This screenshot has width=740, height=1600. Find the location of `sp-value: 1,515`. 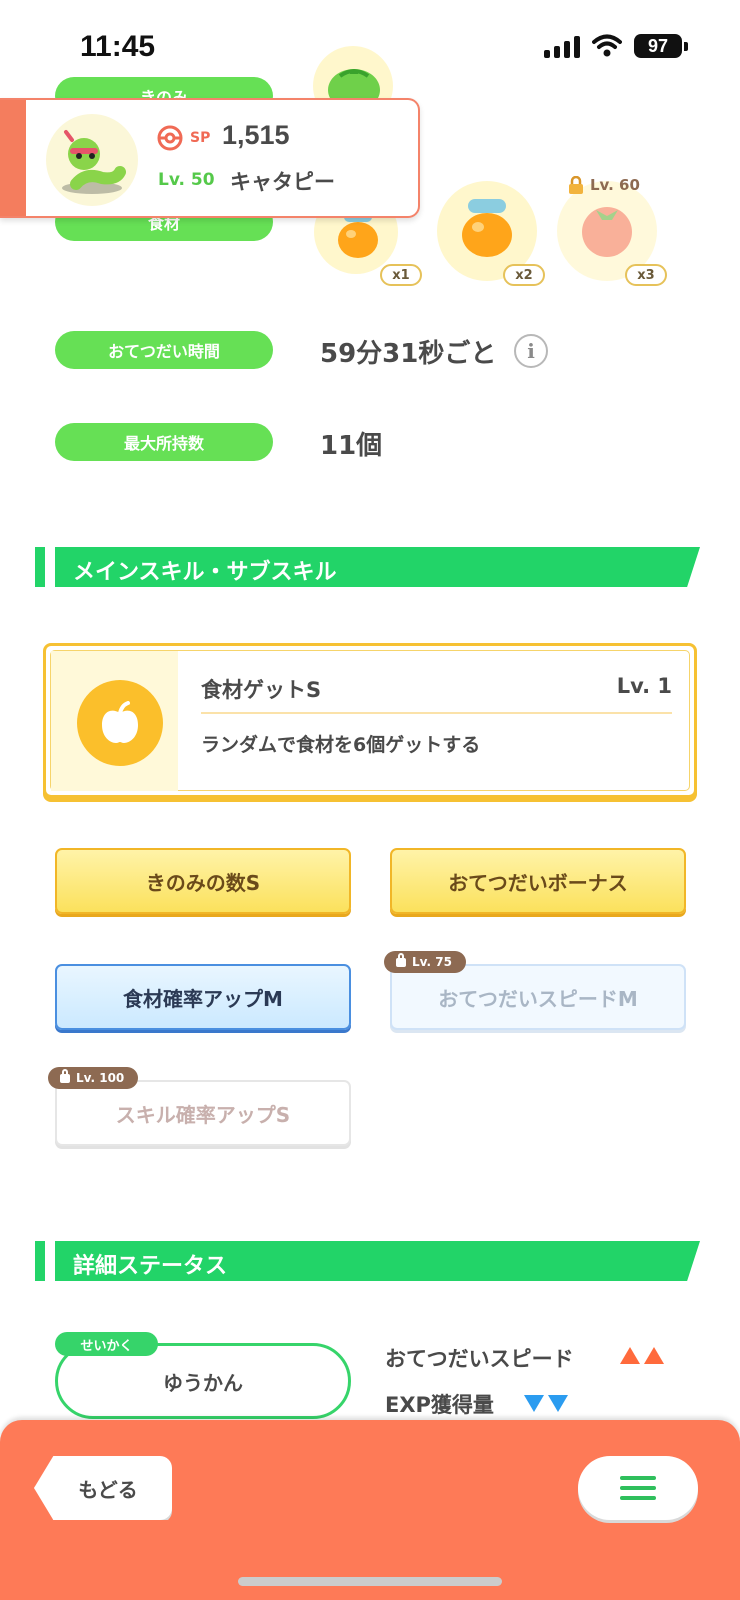

sp-value: 1,515 is located at coordinates (256, 135).